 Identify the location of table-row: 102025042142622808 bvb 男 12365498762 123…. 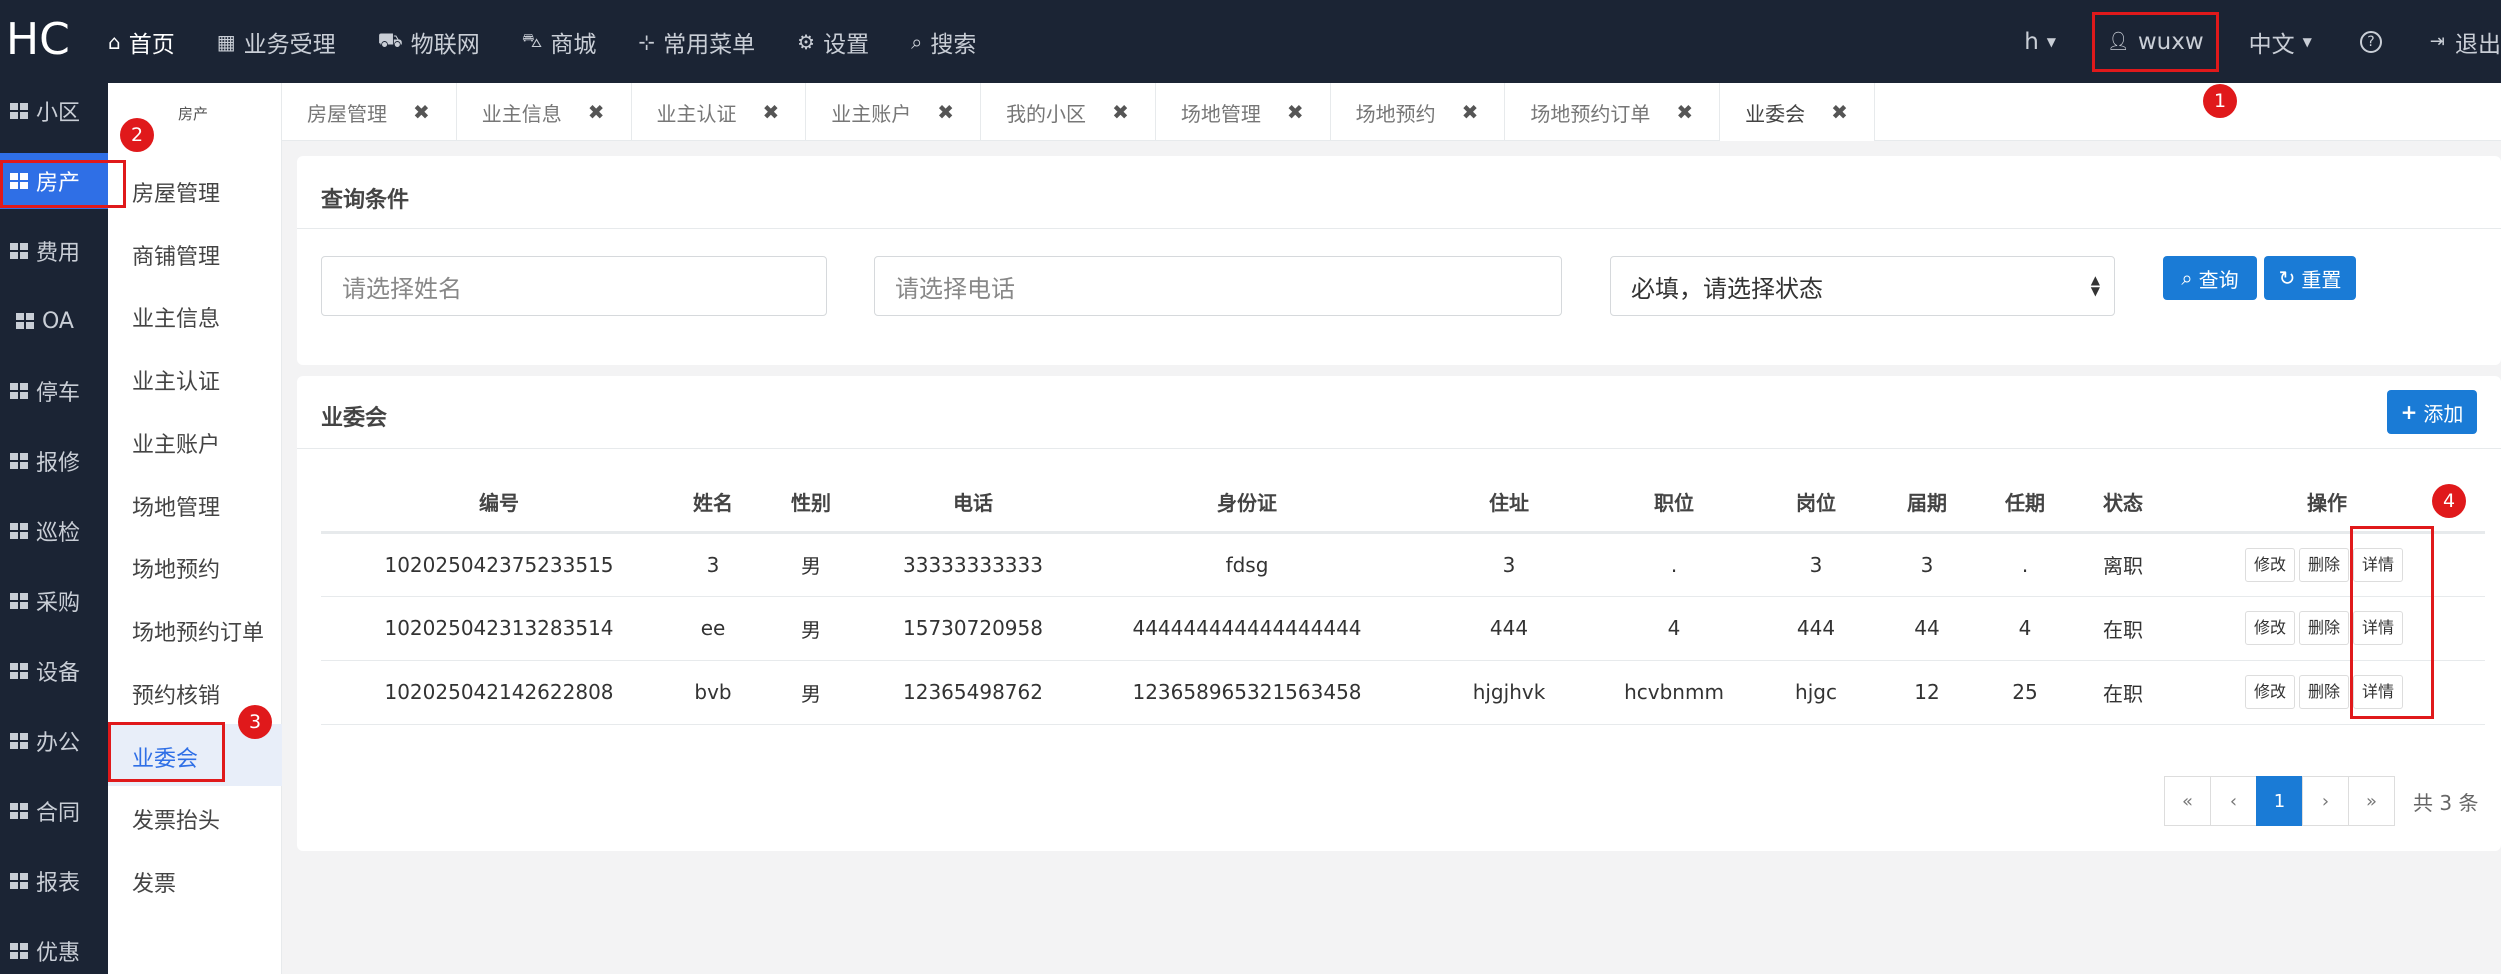
(1403, 692).